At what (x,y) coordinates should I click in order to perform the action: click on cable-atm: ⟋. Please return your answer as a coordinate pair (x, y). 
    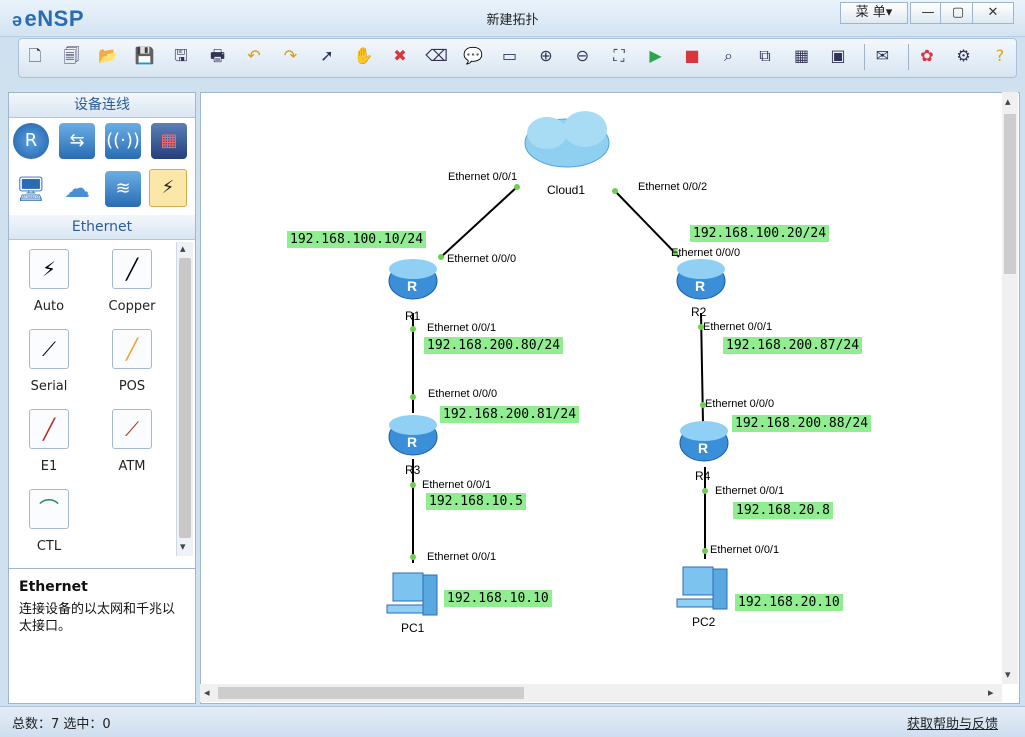
    Looking at the image, I should click on (132, 429).